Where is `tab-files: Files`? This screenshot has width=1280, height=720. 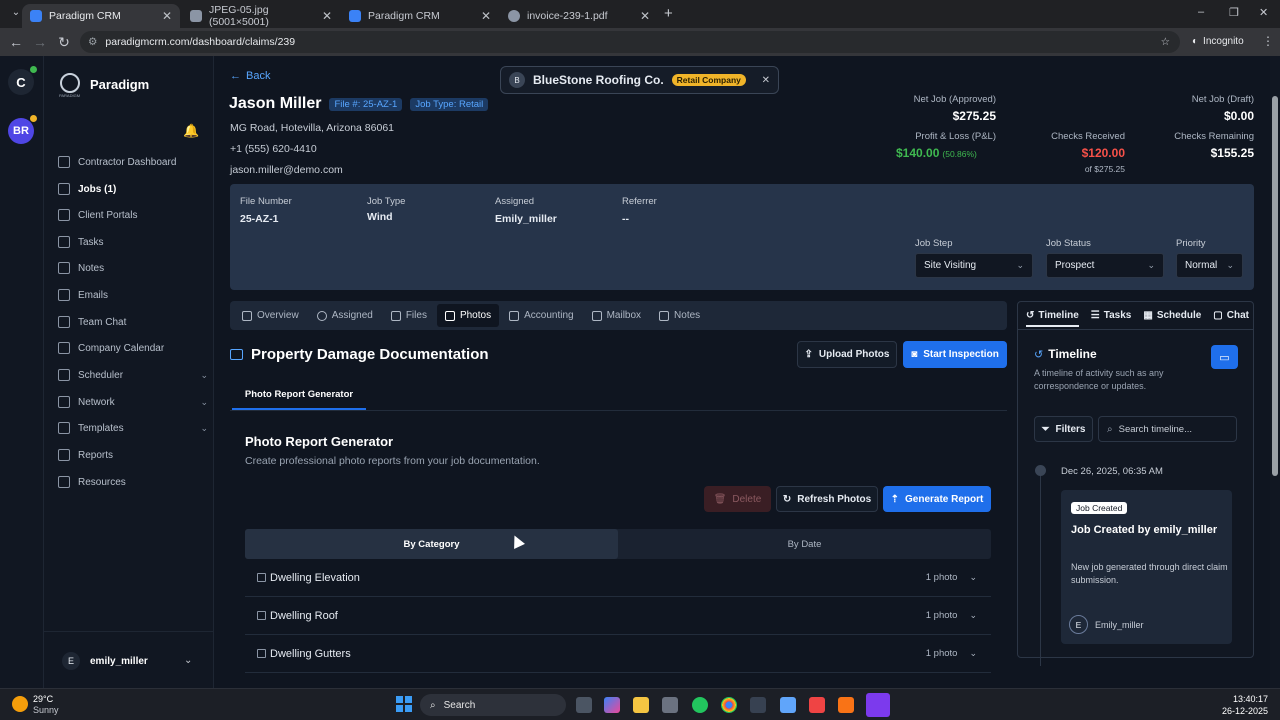
tab-files: Files is located at coordinates (409, 315).